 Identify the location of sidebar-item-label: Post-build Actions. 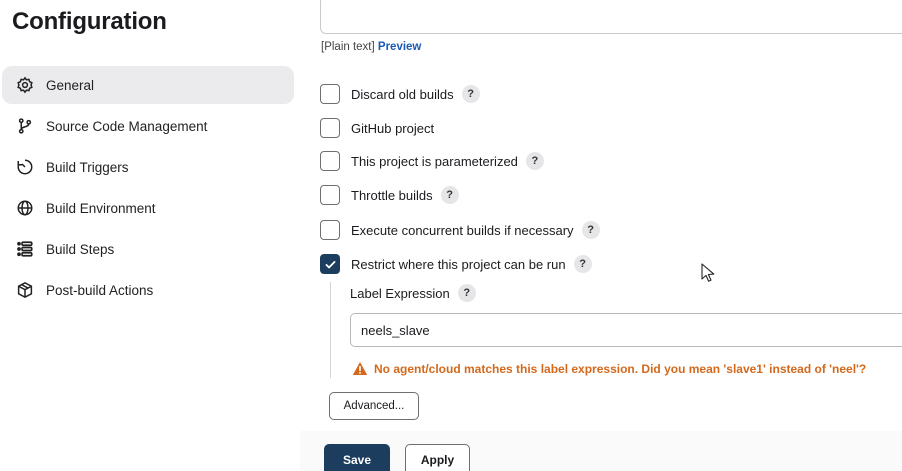
(100, 290).